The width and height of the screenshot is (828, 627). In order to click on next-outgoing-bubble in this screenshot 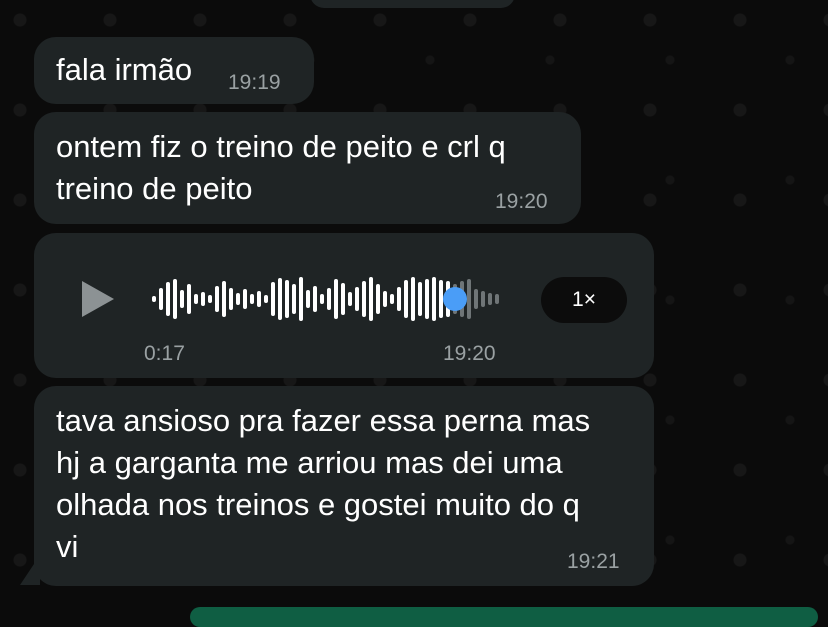, I will do `click(504, 617)`.